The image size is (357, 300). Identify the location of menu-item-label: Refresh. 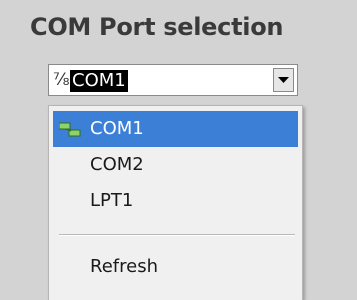
(124, 266).